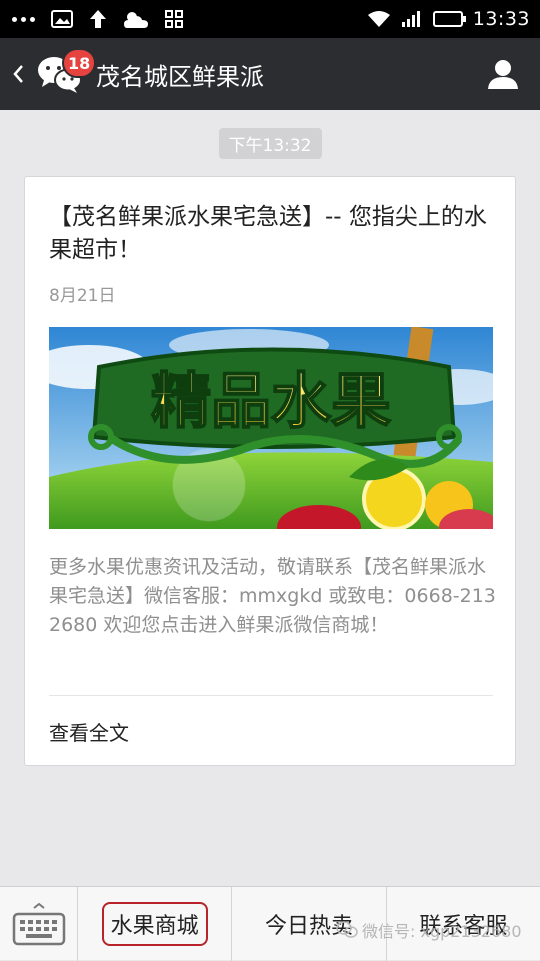  What do you see at coordinates (271, 402) in the screenshot?
I see `cover-headline: 精品水果` at bounding box center [271, 402].